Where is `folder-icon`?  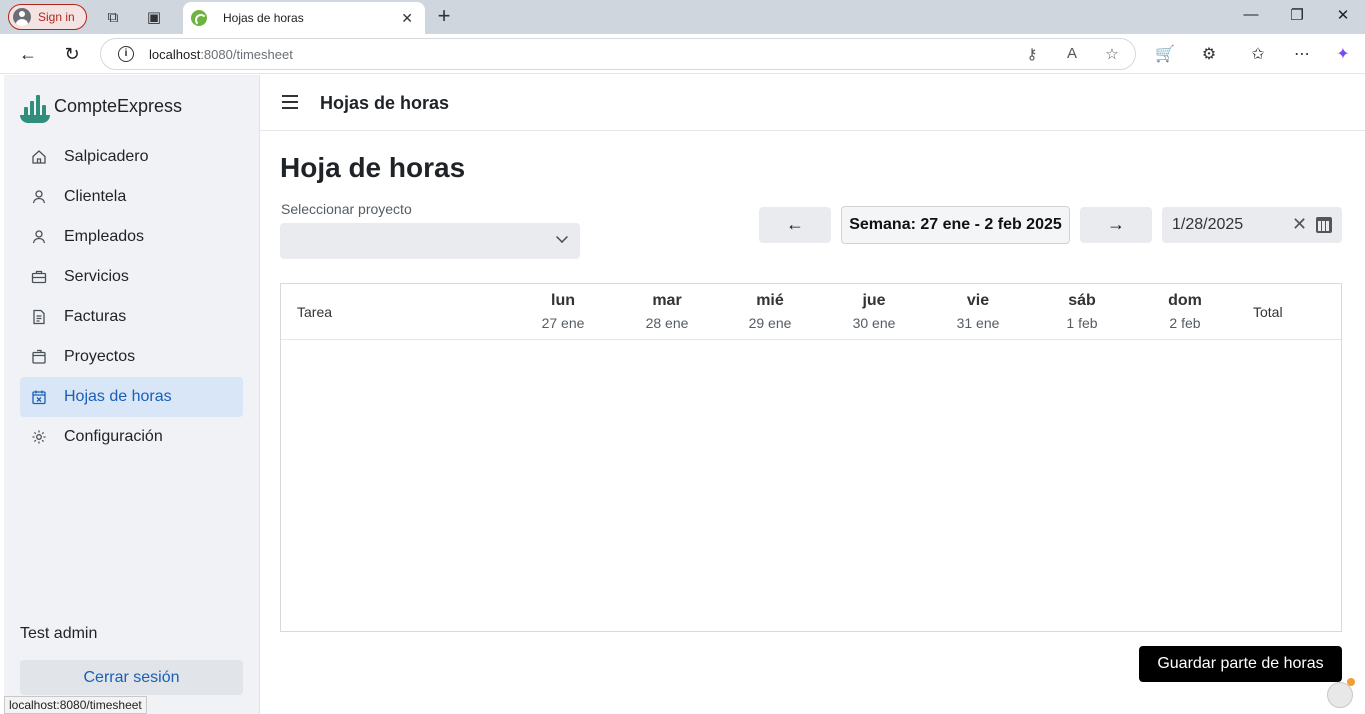
folder-icon is located at coordinates (39, 357).